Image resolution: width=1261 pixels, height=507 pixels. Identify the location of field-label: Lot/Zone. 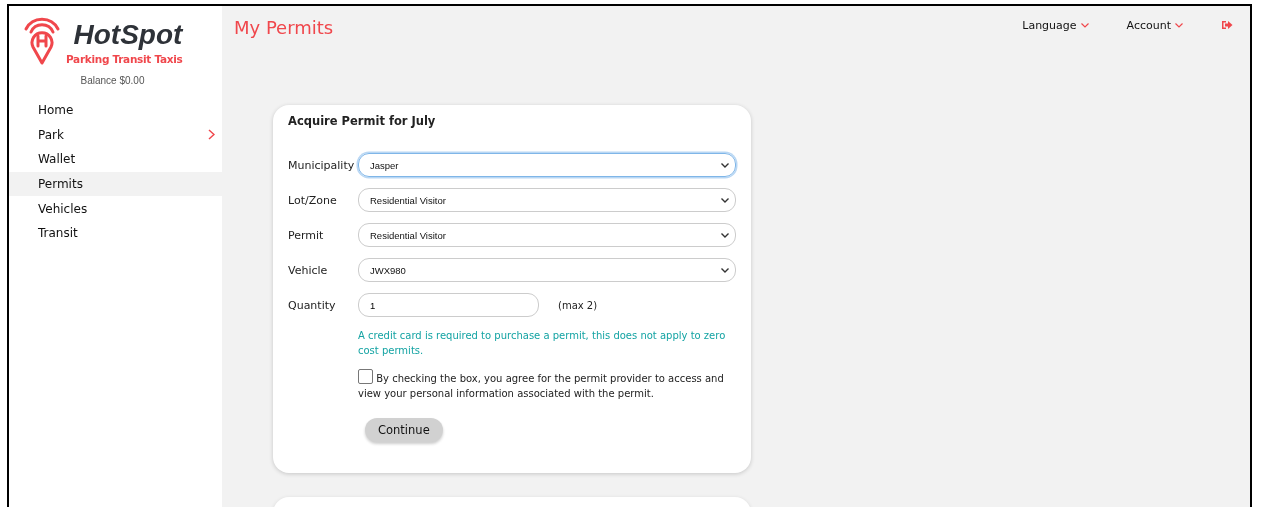
(313, 200).